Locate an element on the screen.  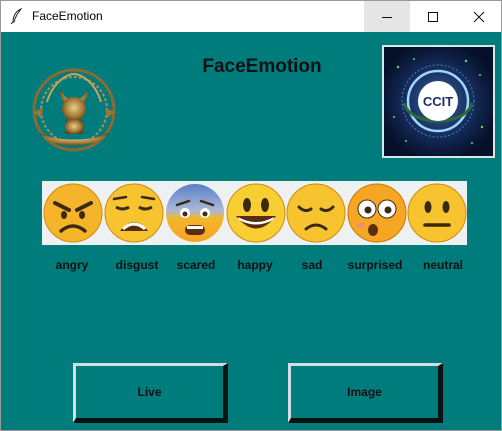
university-emblem-logo is located at coordinates (74, 110).